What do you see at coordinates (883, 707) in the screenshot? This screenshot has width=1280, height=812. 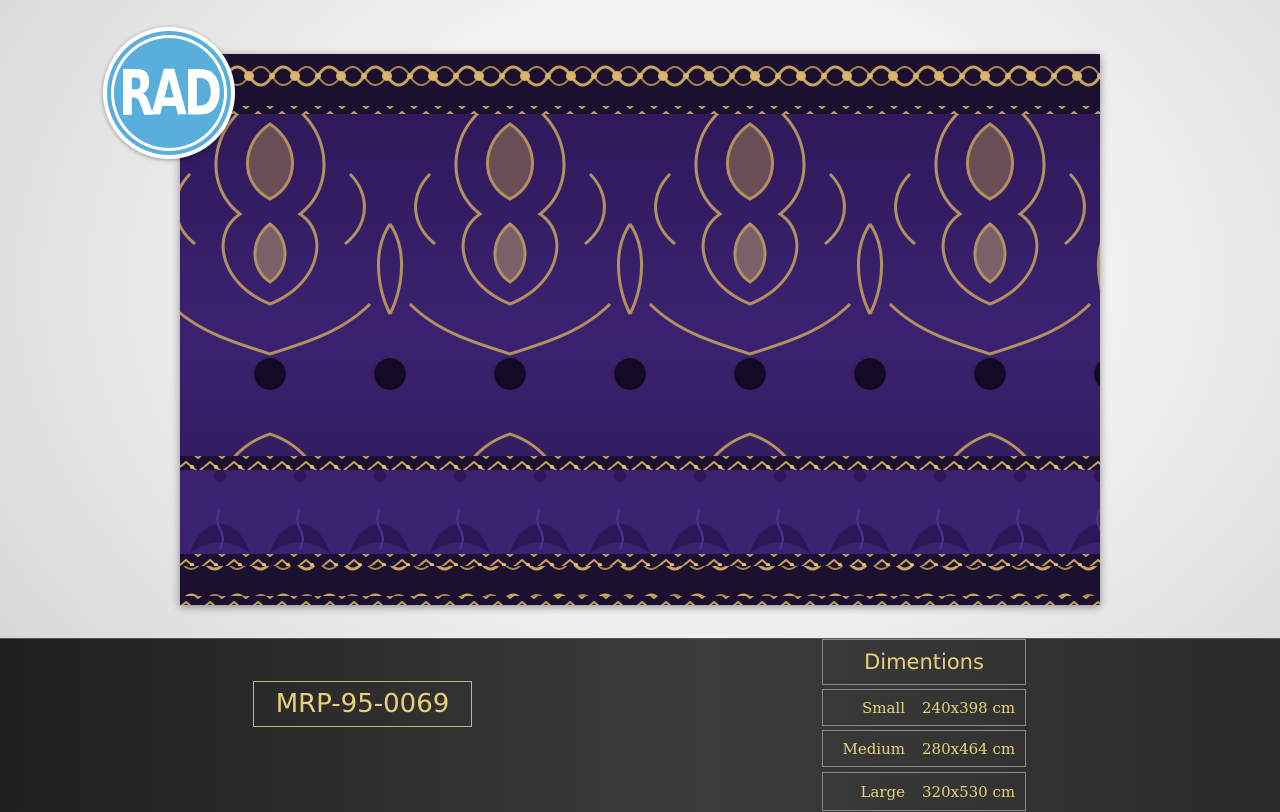 I see `size-label: Small` at bounding box center [883, 707].